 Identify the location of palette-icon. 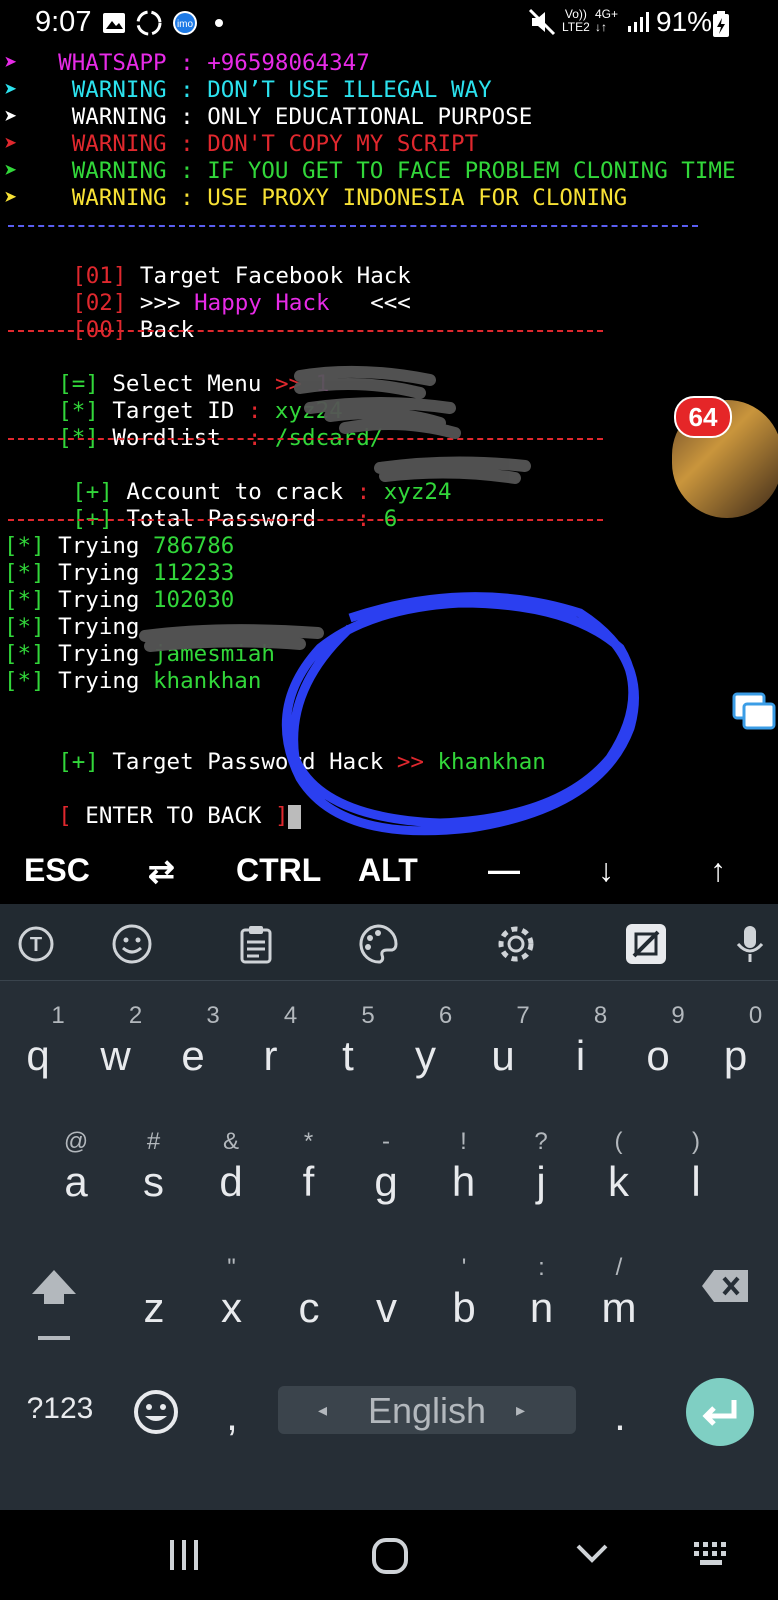
(378, 944).